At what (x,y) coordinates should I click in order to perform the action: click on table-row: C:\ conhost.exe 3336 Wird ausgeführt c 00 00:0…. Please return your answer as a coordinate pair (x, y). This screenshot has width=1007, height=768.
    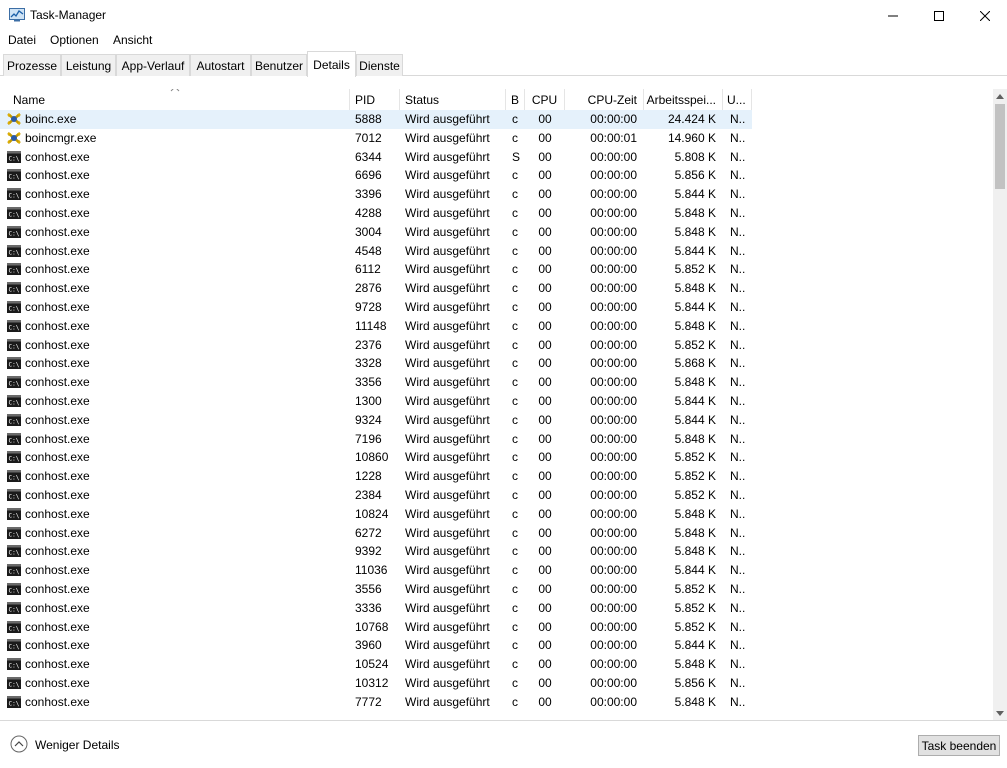
    Looking at the image, I should click on (496, 608).